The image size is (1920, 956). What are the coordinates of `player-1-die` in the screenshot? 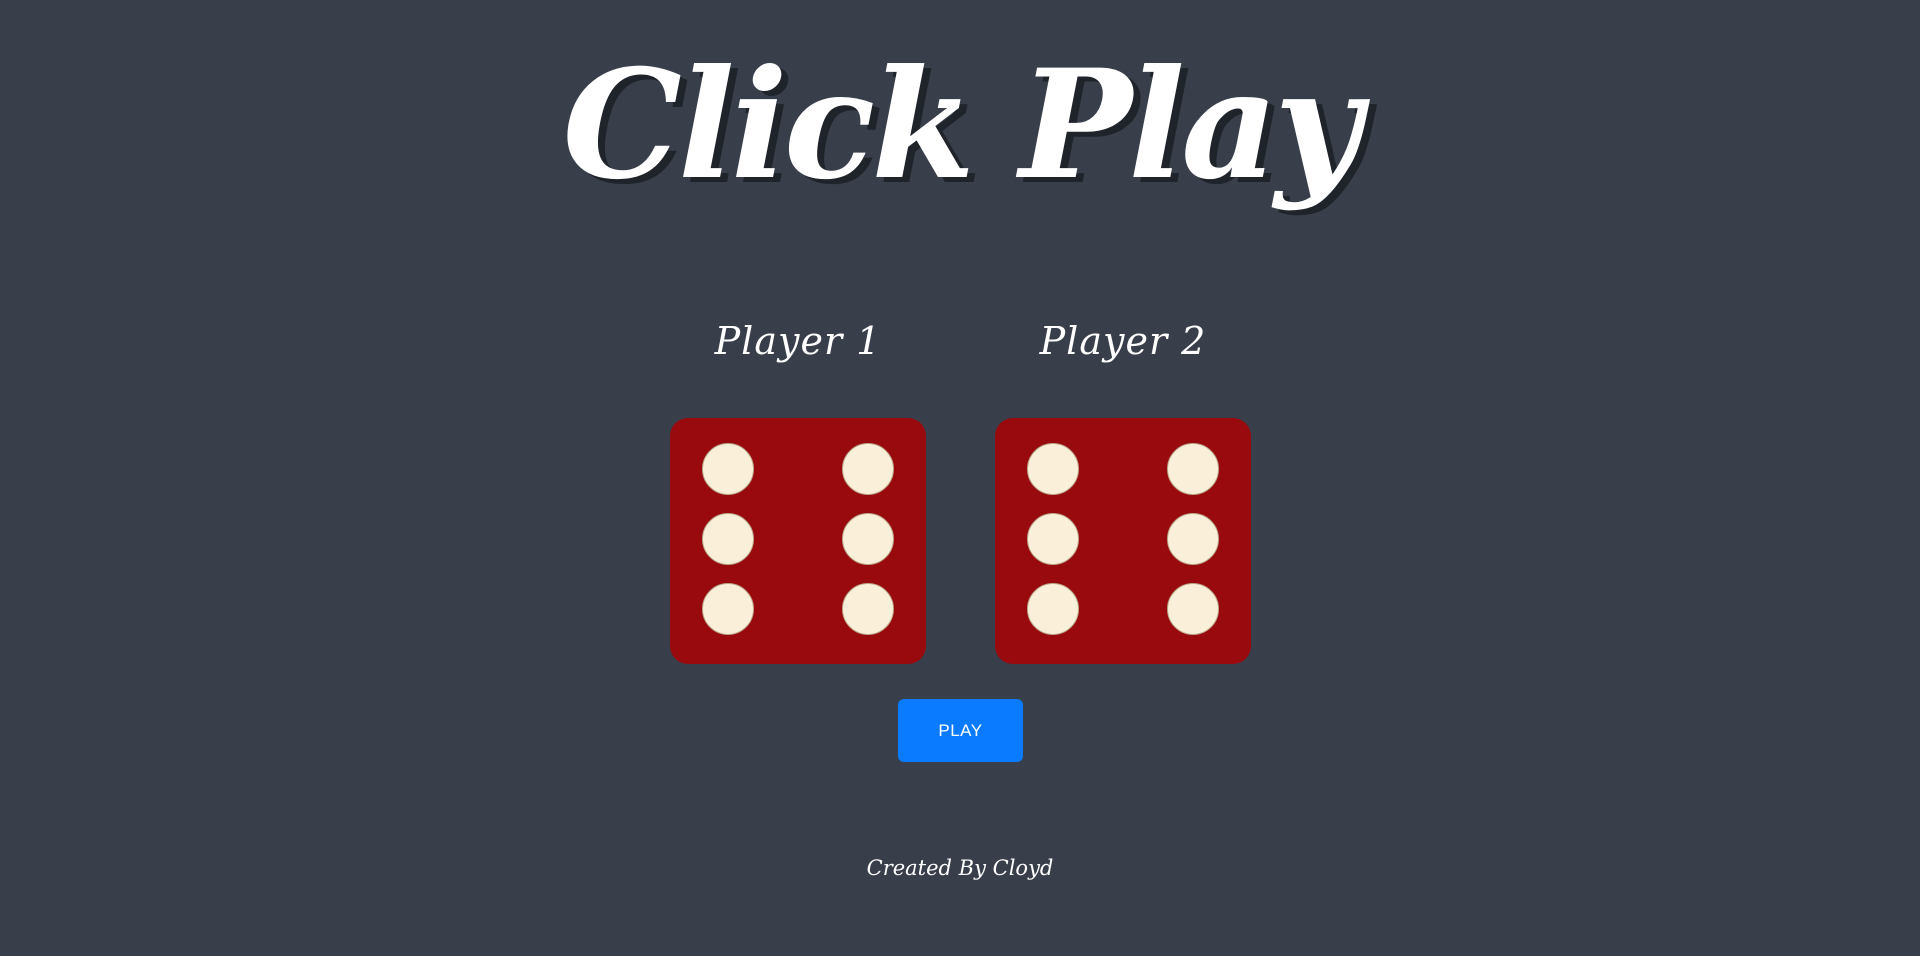 It's located at (798, 541).